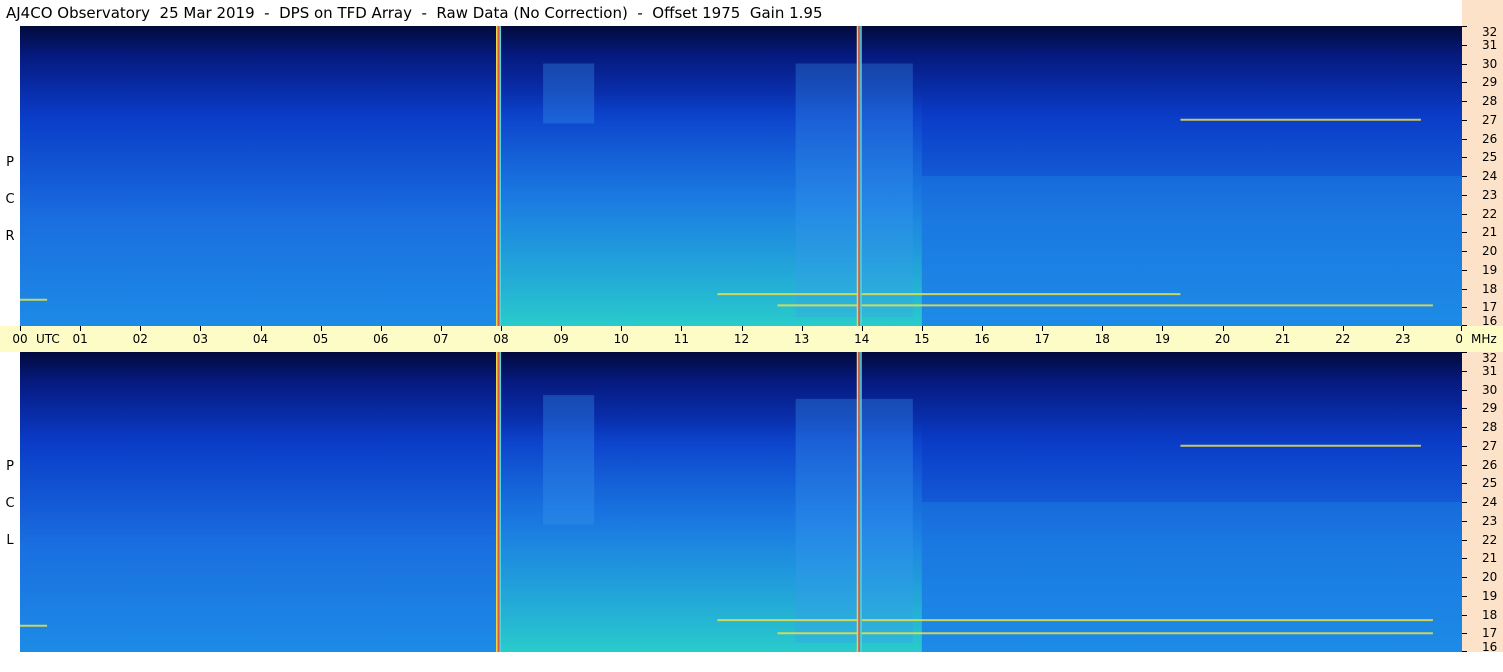 This screenshot has height=672, width=1503. I want to click on freq-tick-label: 23, so click(1490, 194).